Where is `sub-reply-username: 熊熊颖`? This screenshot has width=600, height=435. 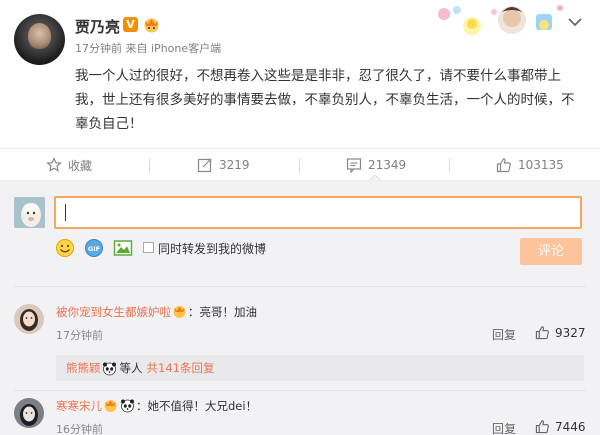 sub-reply-username: 熊熊颖 is located at coordinates (83, 368).